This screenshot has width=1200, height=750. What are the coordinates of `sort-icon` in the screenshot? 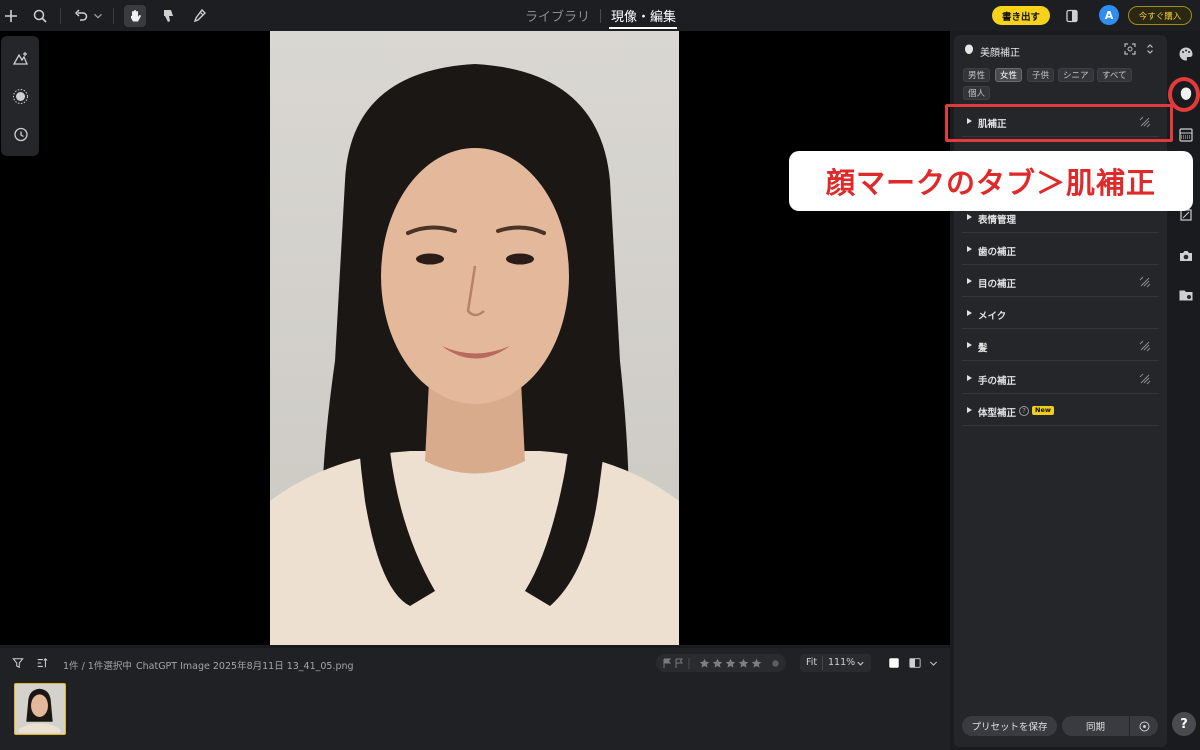 It's located at (42, 663).